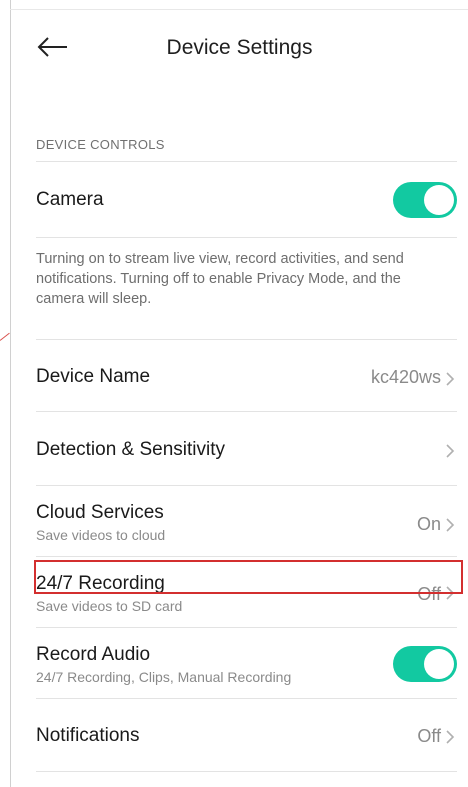 The height and width of the screenshot is (787, 468). Describe the element at coordinates (164, 677) in the screenshot. I see `record-audio-subtitle: 24/7 Recording, Clips, Manual Recording` at that location.